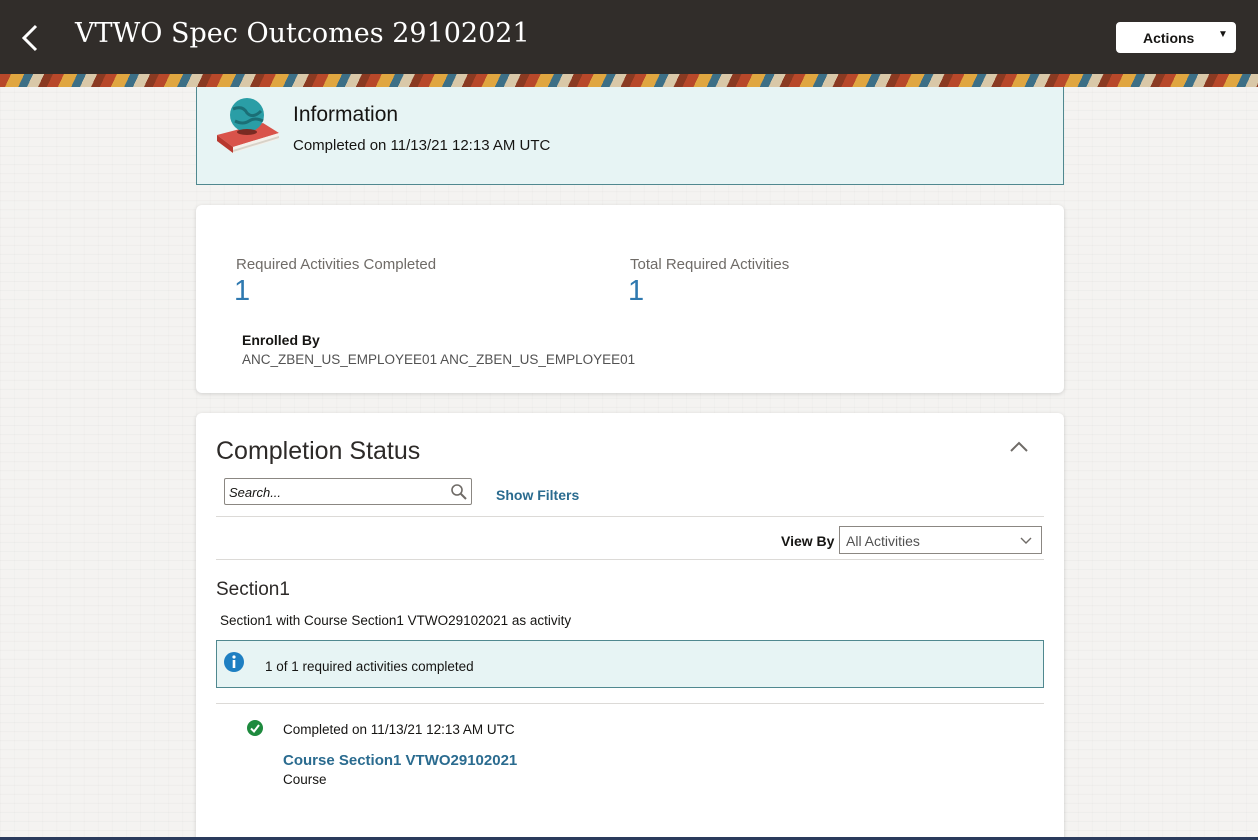 This screenshot has height=840, width=1258. Describe the element at coordinates (253, 589) in the screenshot. I see `section-title: Section1` at that location.